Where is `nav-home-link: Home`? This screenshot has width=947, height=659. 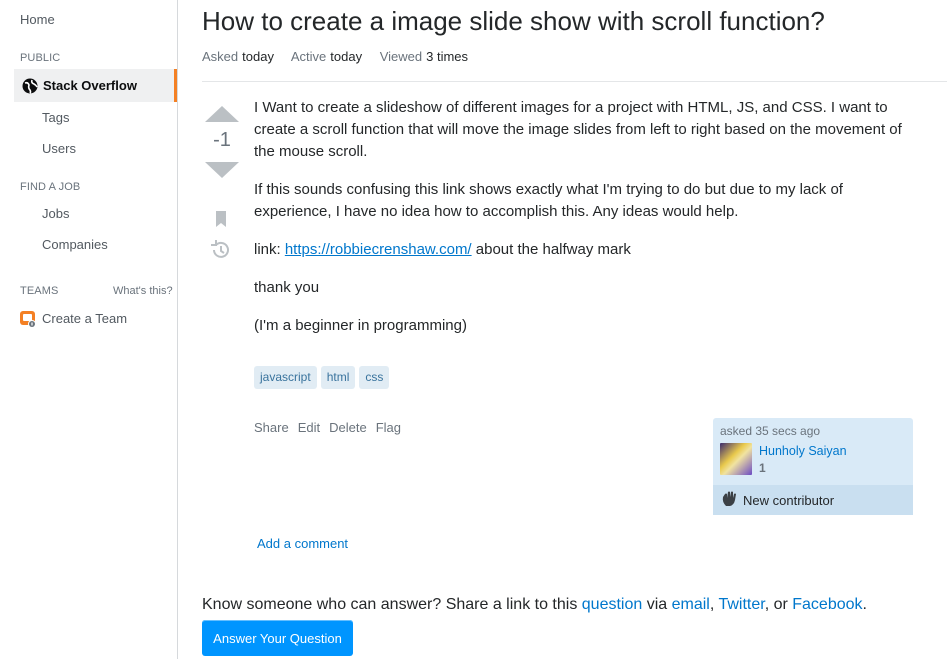
nav-home-link: Home is located at coordinates (37, 19).